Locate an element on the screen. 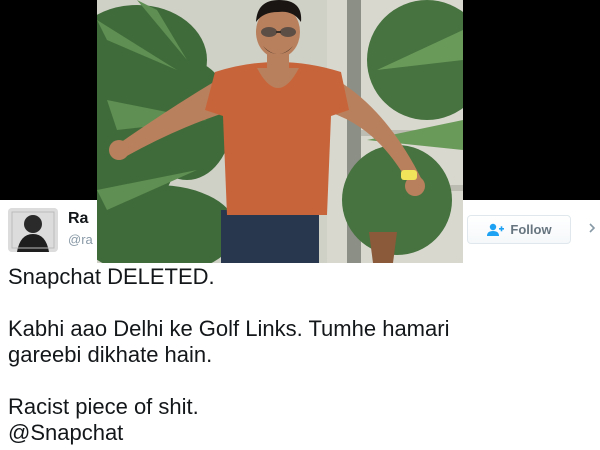  tweet-line: Snapchat DELETED. is located at coordinates (111, 276).